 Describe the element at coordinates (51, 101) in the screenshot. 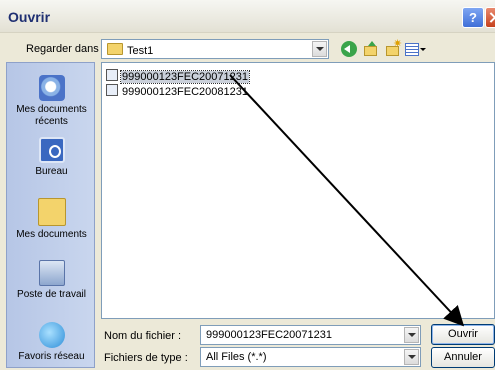

I see `place-recent-documents: Mes documents récents` at that location.